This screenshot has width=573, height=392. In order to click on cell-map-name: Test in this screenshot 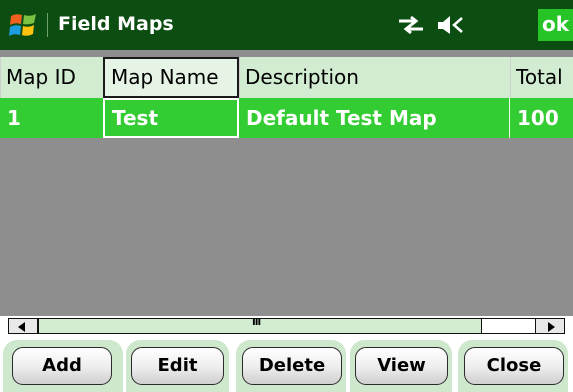, I will do `click(171, 118)`.